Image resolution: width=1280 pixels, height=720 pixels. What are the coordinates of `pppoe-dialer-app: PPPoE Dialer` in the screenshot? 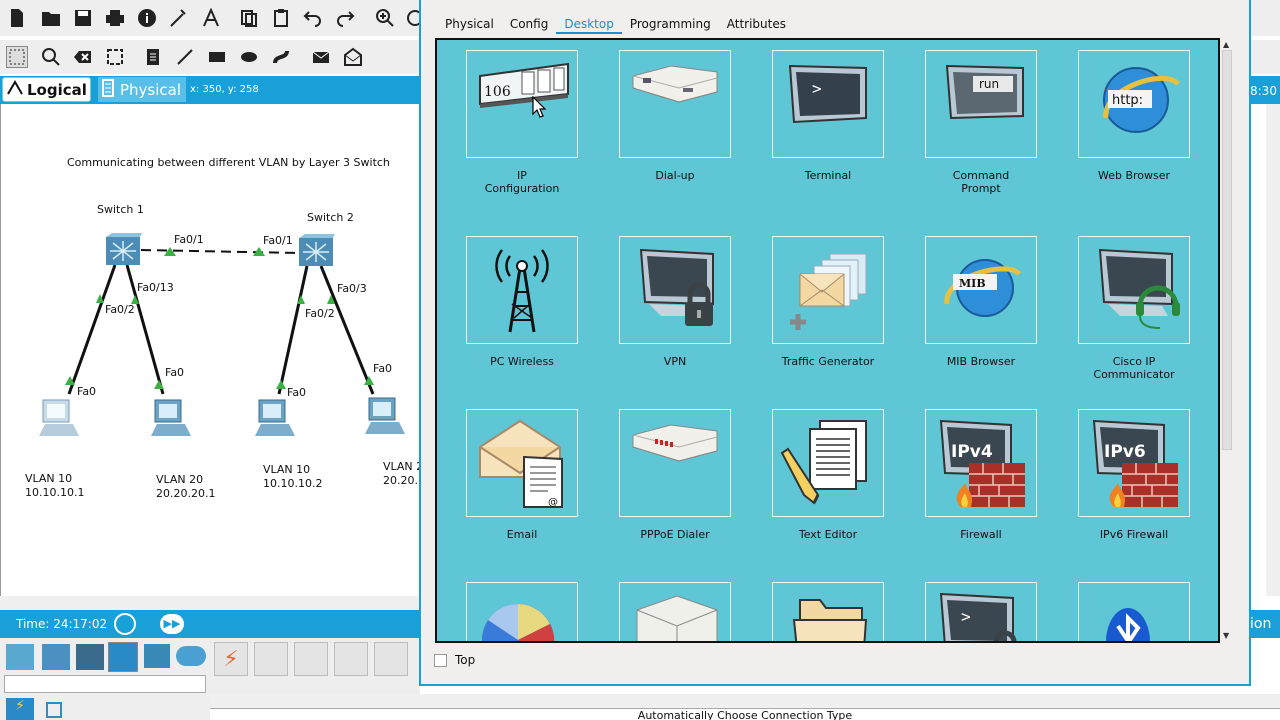 It's located at (675, 475).